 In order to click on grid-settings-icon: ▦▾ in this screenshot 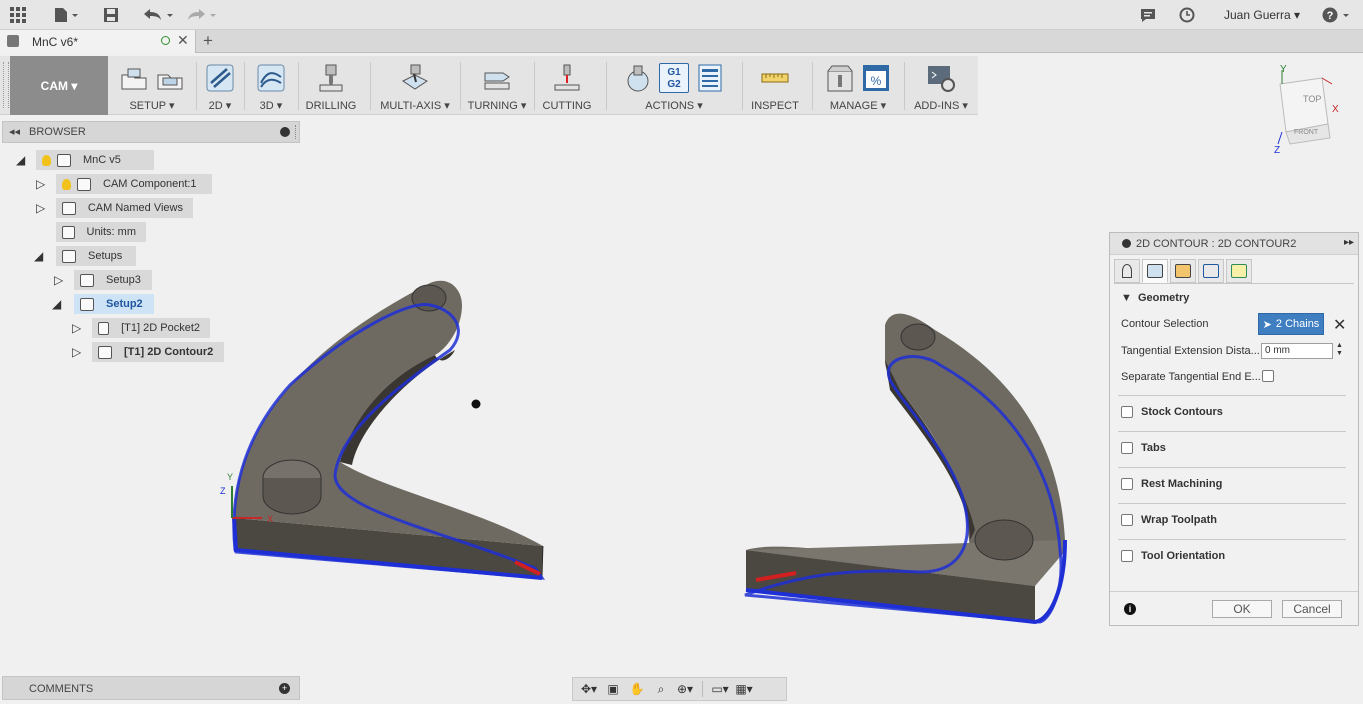, I will do `click(744, 689)`.